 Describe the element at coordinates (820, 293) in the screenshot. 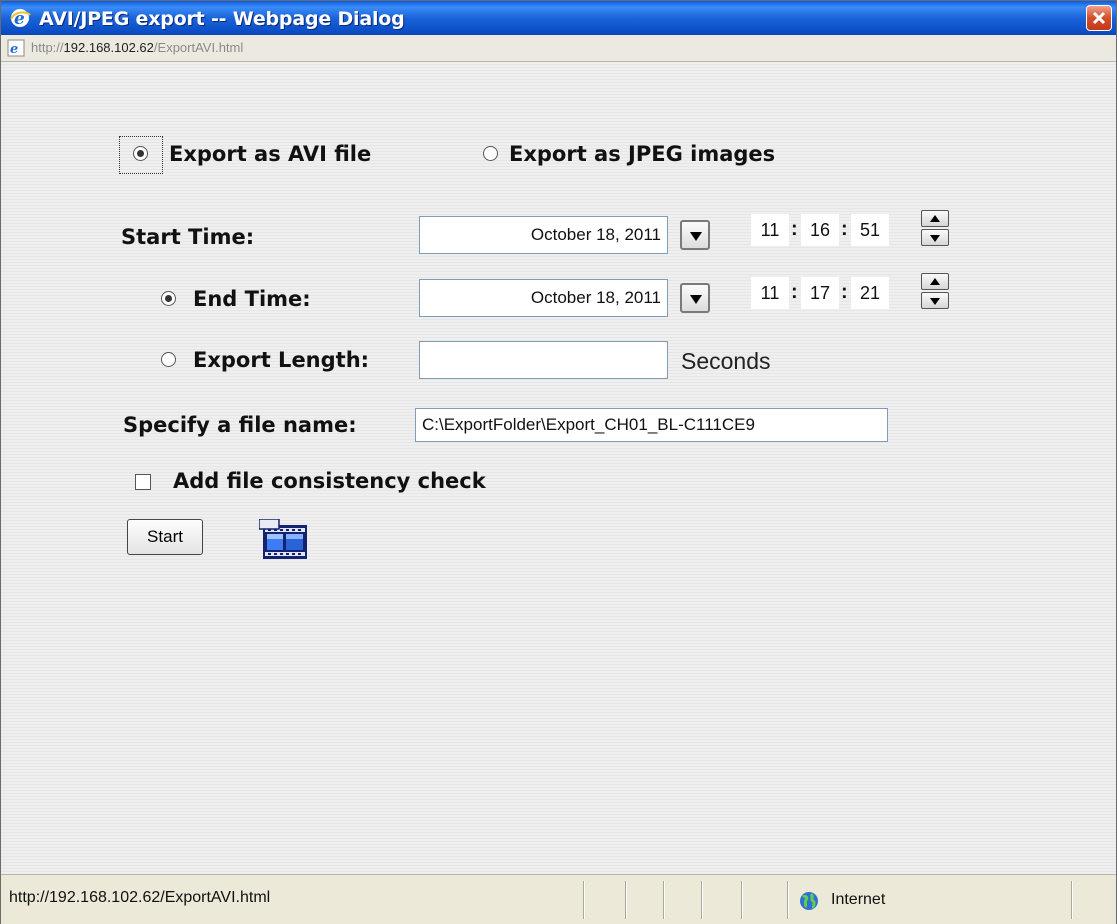

I see `end-minute-field: 17` at that location.